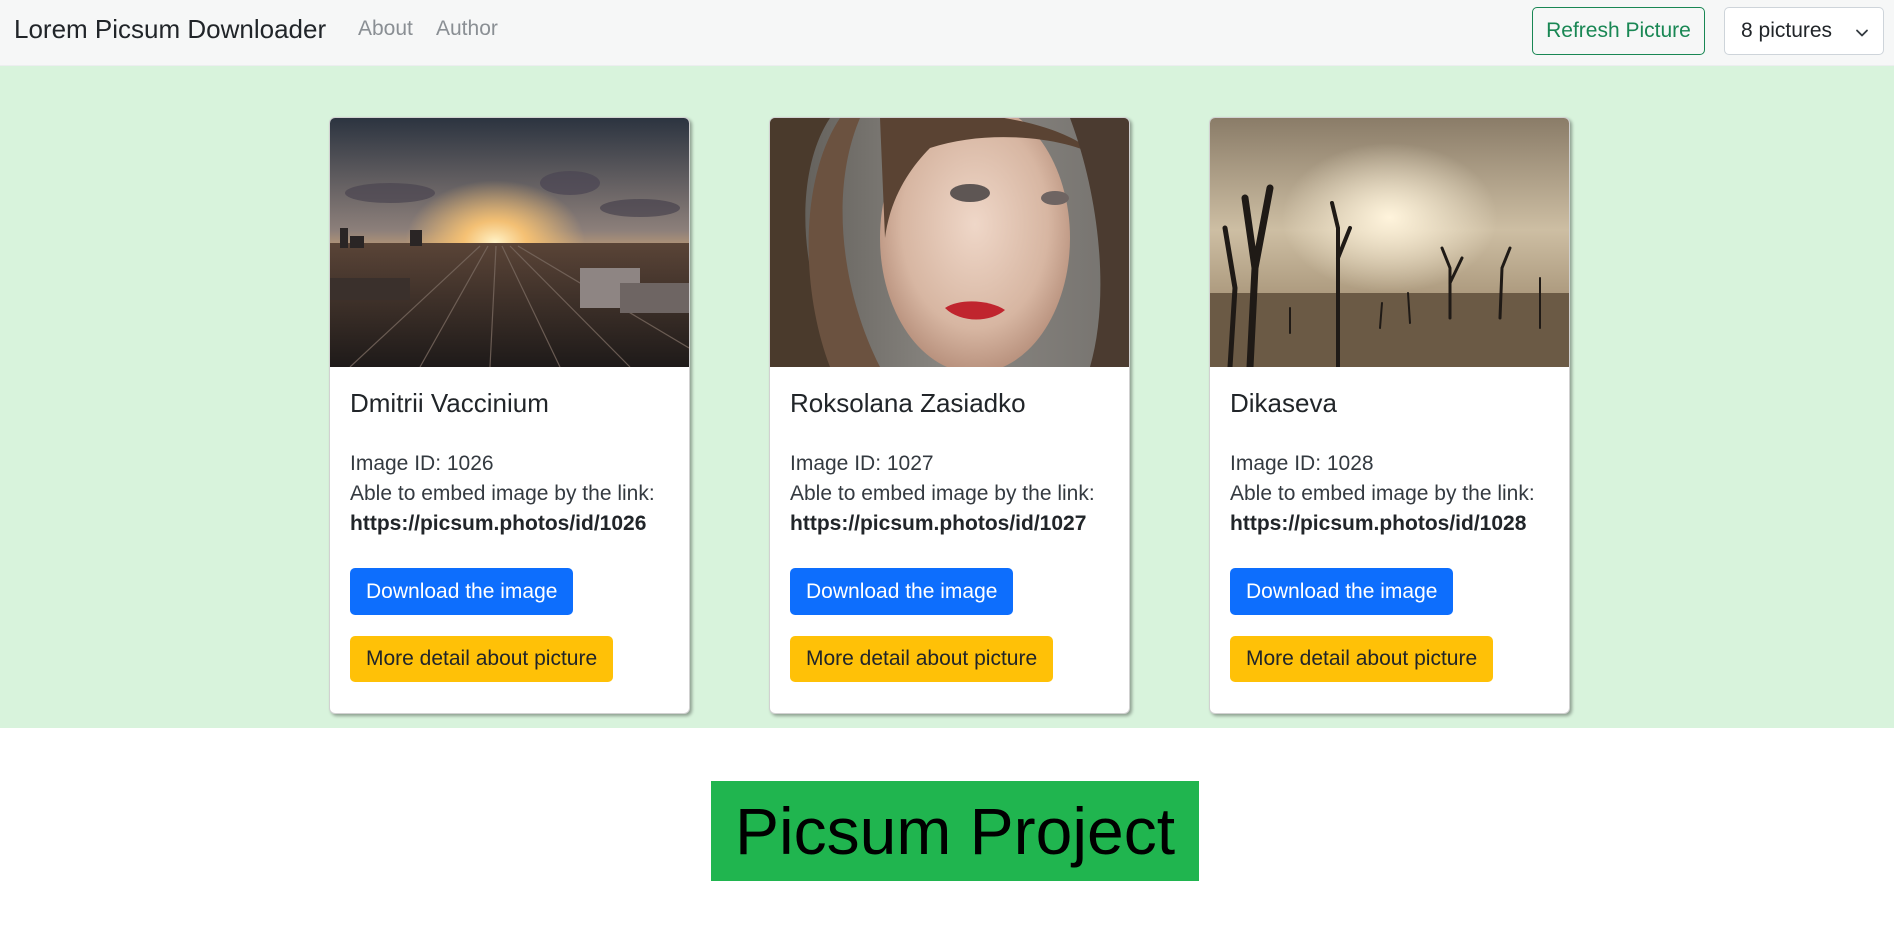  Describe the element at coordinates (1302, 463) in the screenshot. I see `image-id-label: Image ID: 1028` at that location.